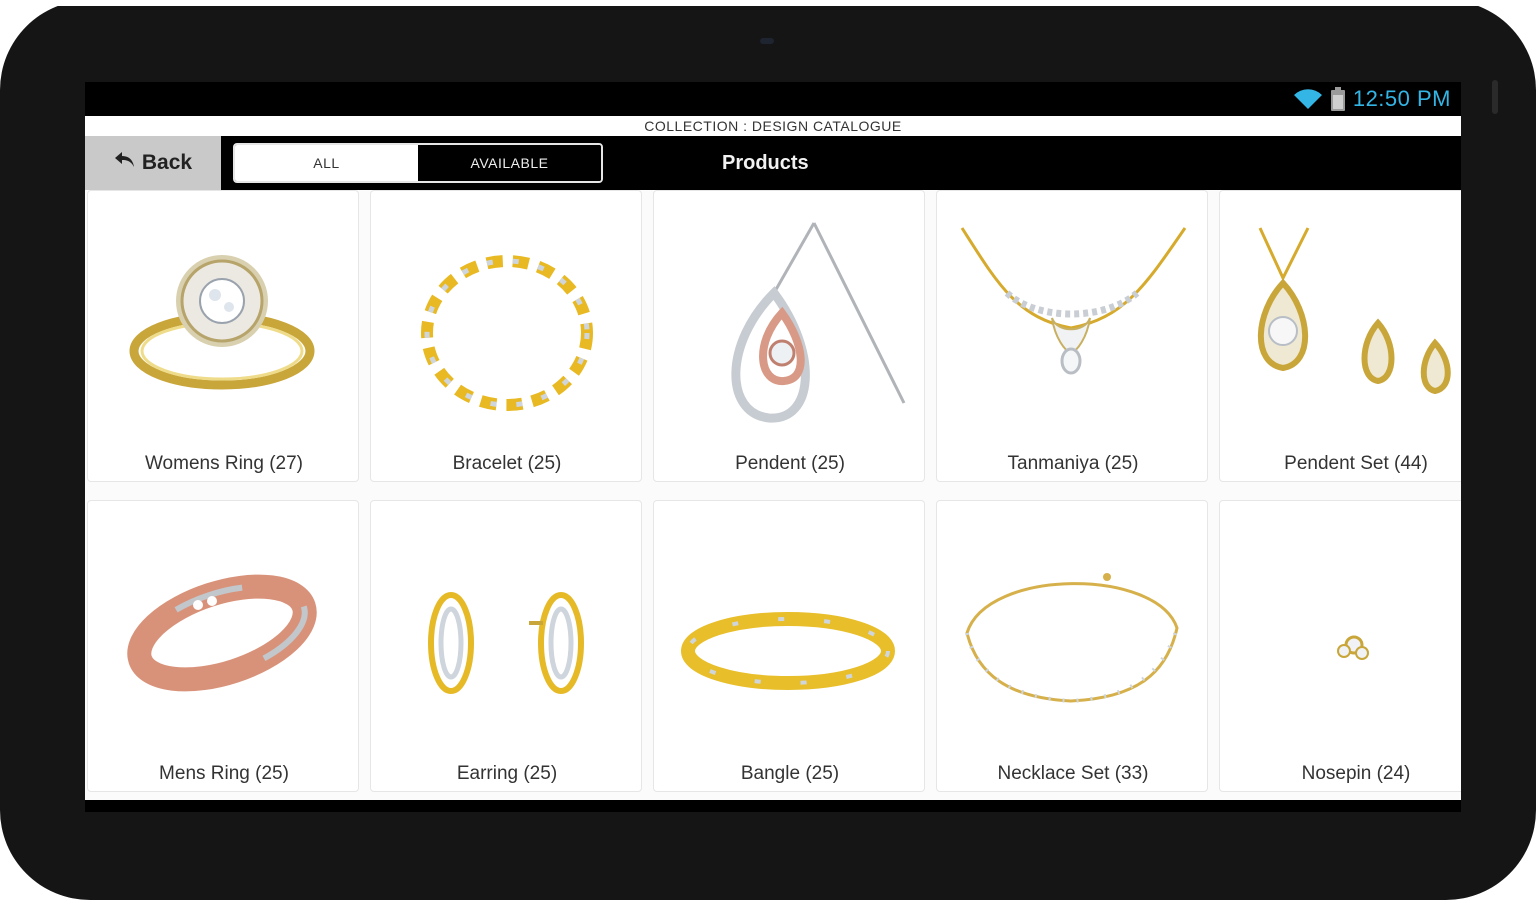 Image resolution: width=1536 pixels, height=900 pixels. What do you see at coordinates (167, 162) in the screenshot?
I see `back-button-label: Back` at bounding box center [167, 162].